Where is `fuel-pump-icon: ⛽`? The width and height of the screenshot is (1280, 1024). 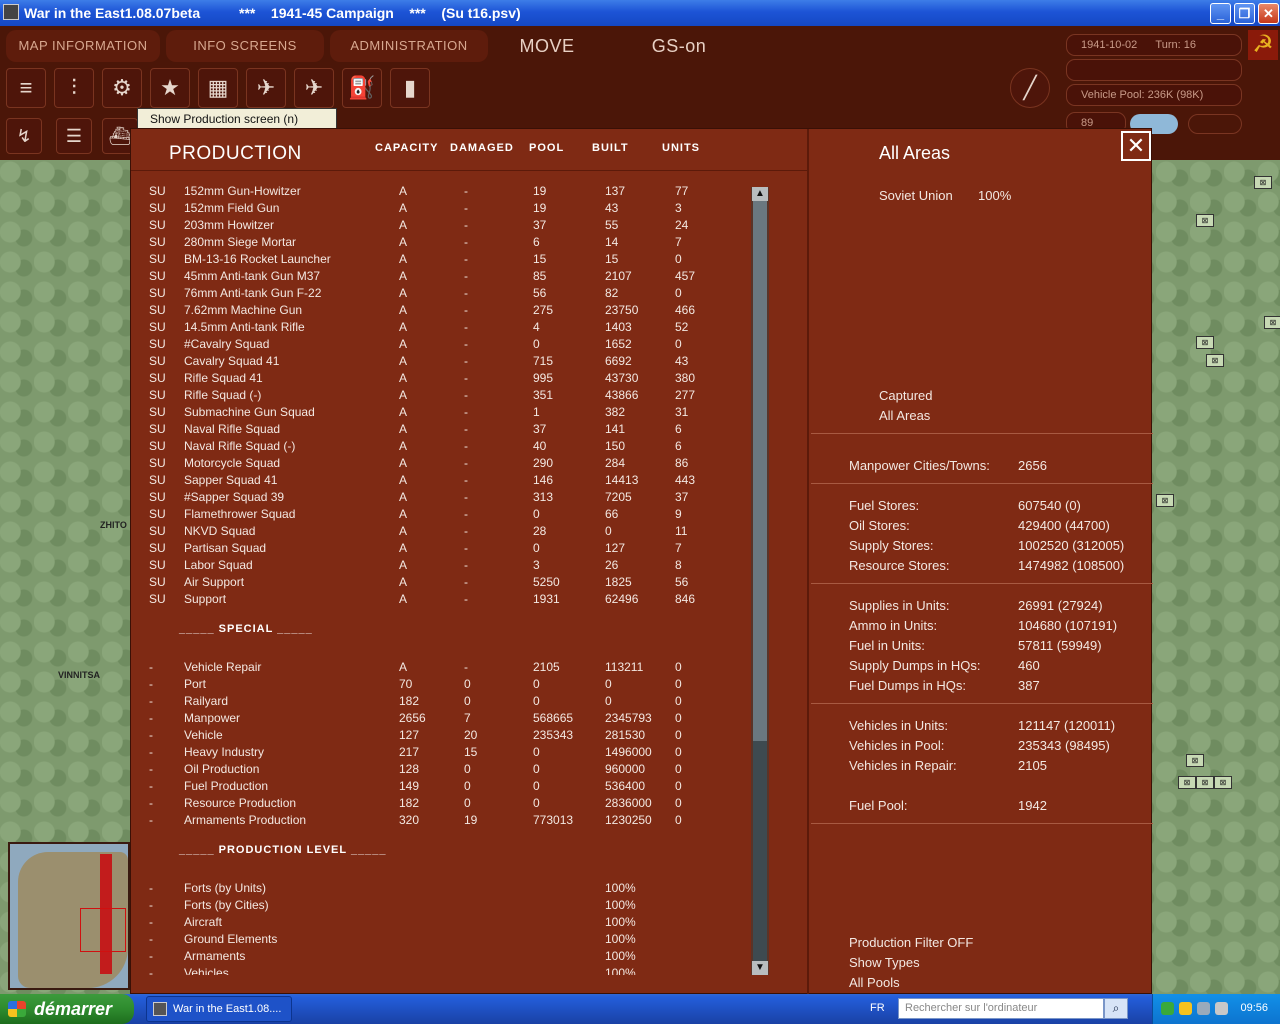 fuel-pump-icon: ⛽ is located at coordinates (362, 88).